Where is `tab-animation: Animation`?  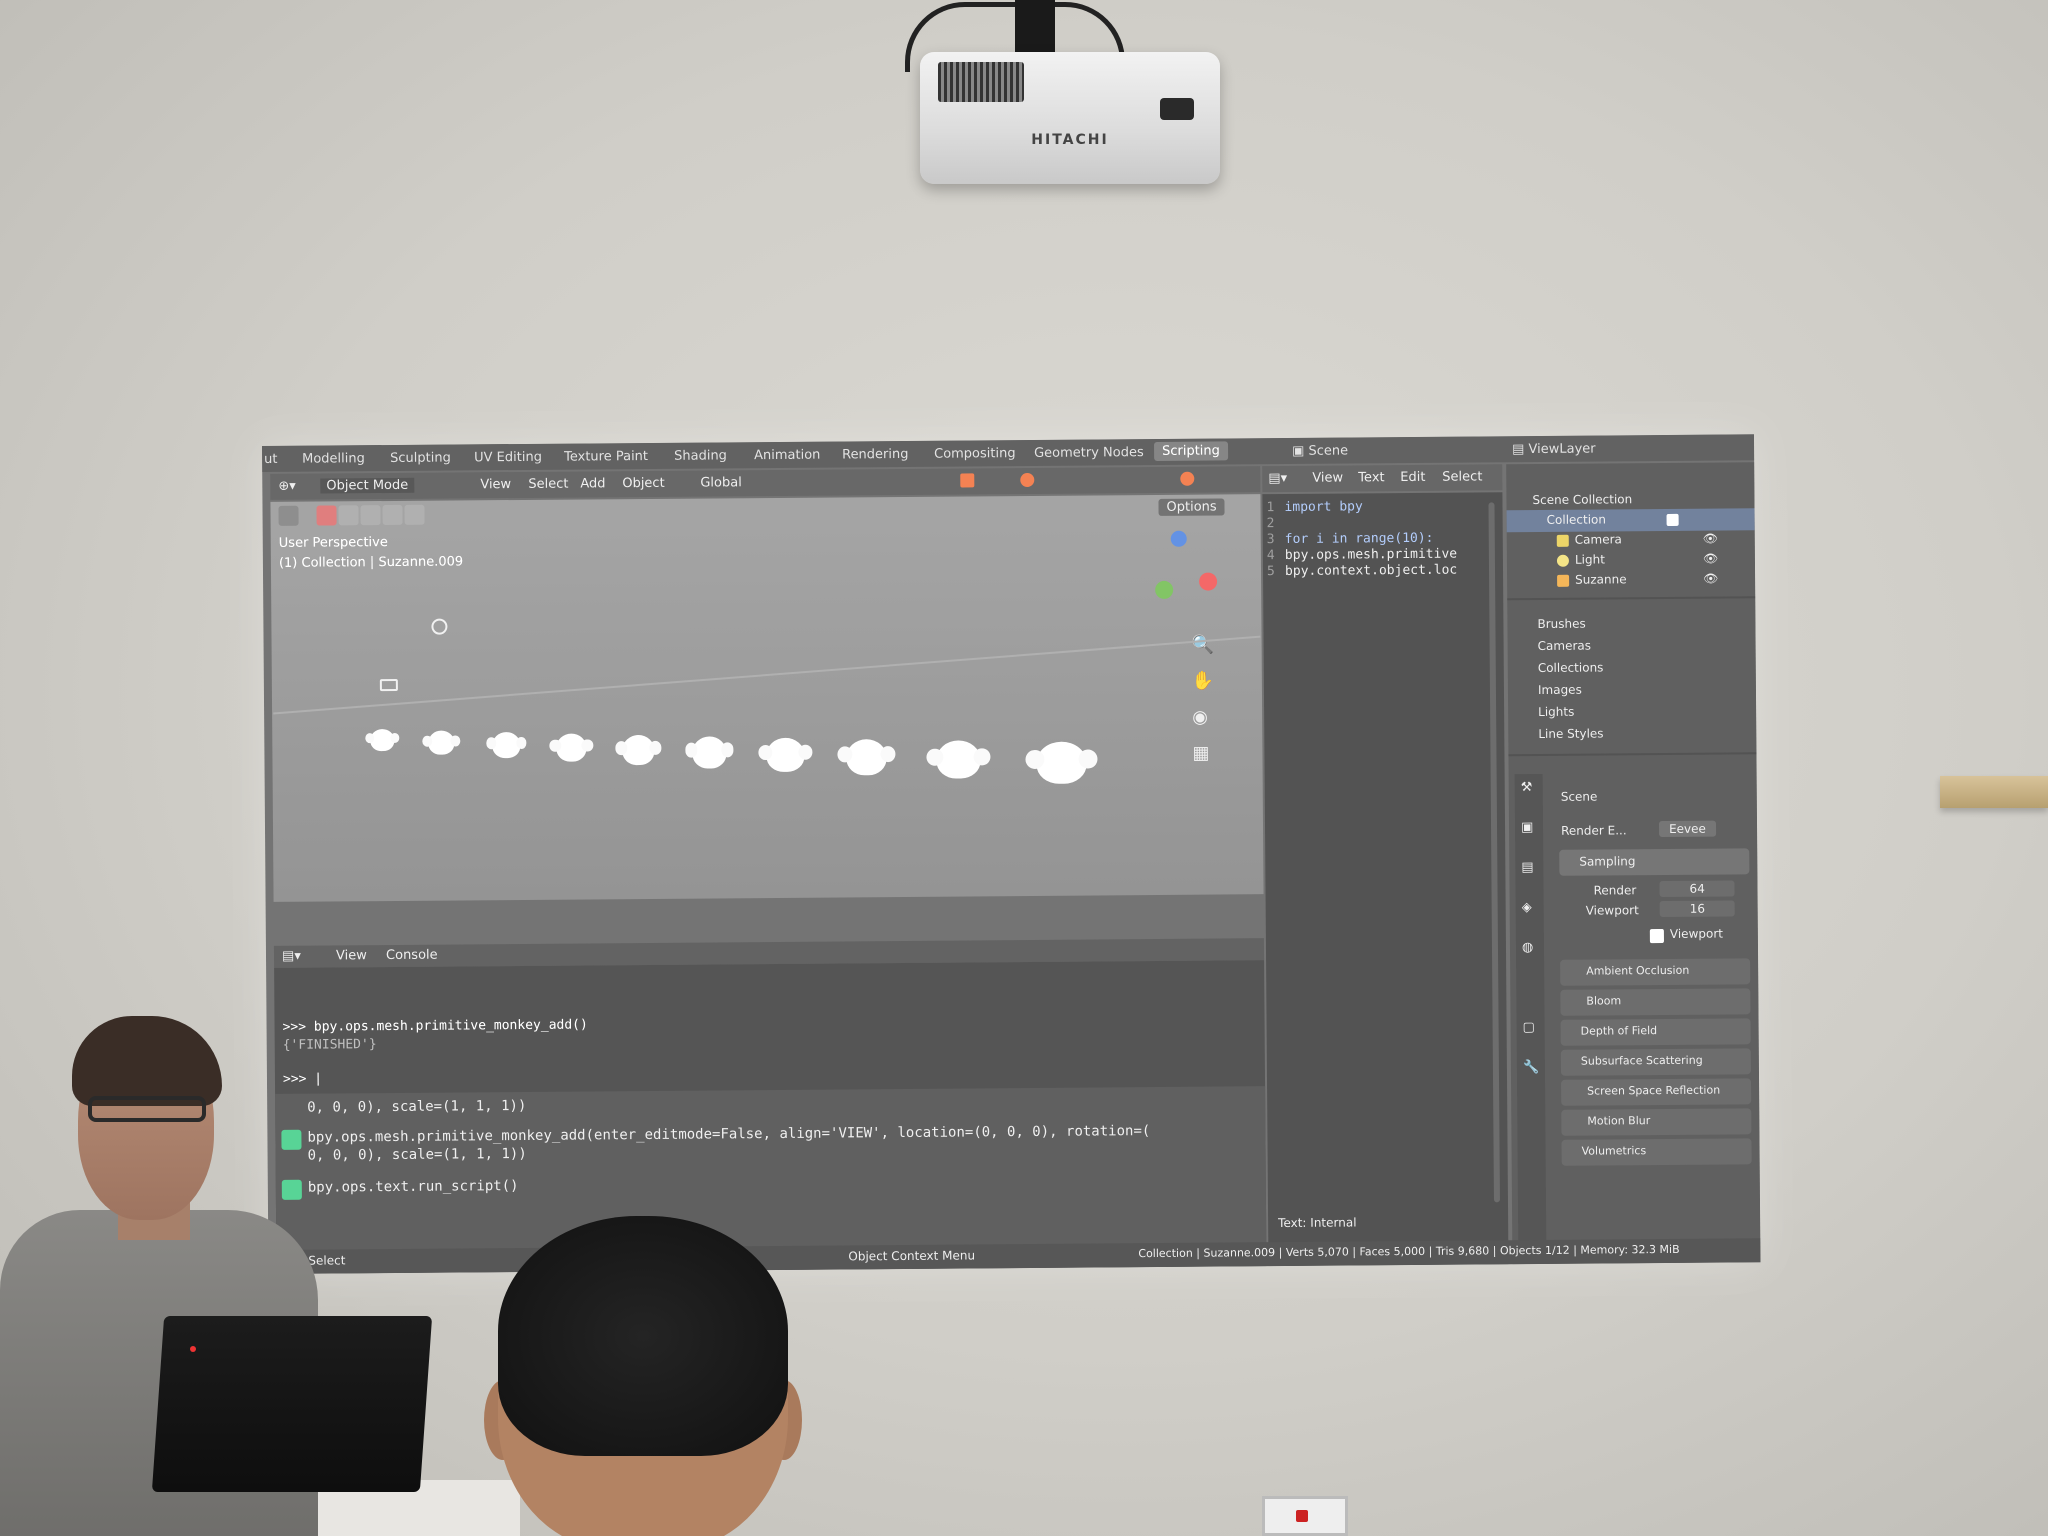
tab-animation: Animation is located at coordinates (787, 456).